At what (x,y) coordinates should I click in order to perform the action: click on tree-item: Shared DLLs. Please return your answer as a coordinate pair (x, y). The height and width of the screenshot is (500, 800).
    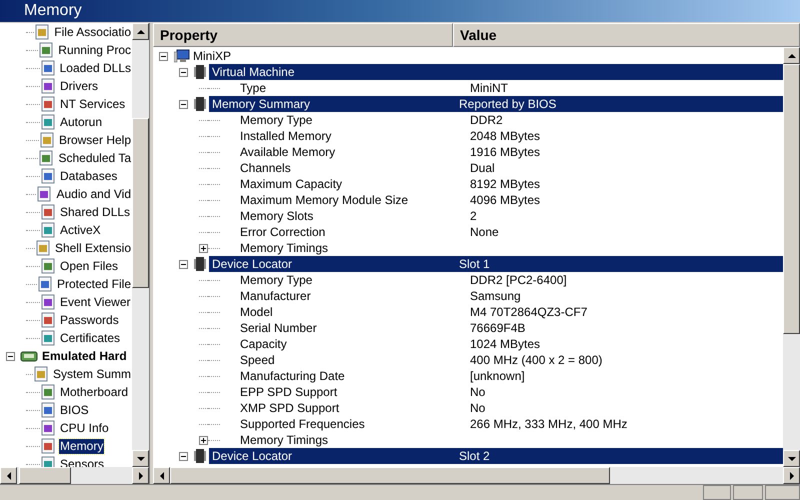
    Looking at the image, I should click on (95, 212).